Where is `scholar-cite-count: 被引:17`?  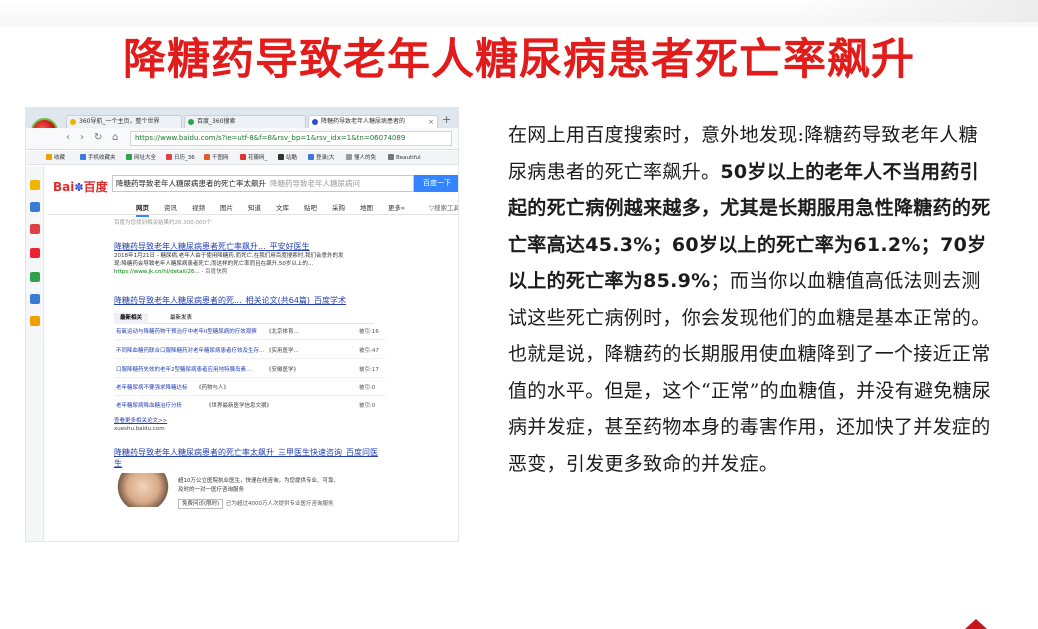
scholar-cite-count: 被引:17 is located at coordinates (369, 370).